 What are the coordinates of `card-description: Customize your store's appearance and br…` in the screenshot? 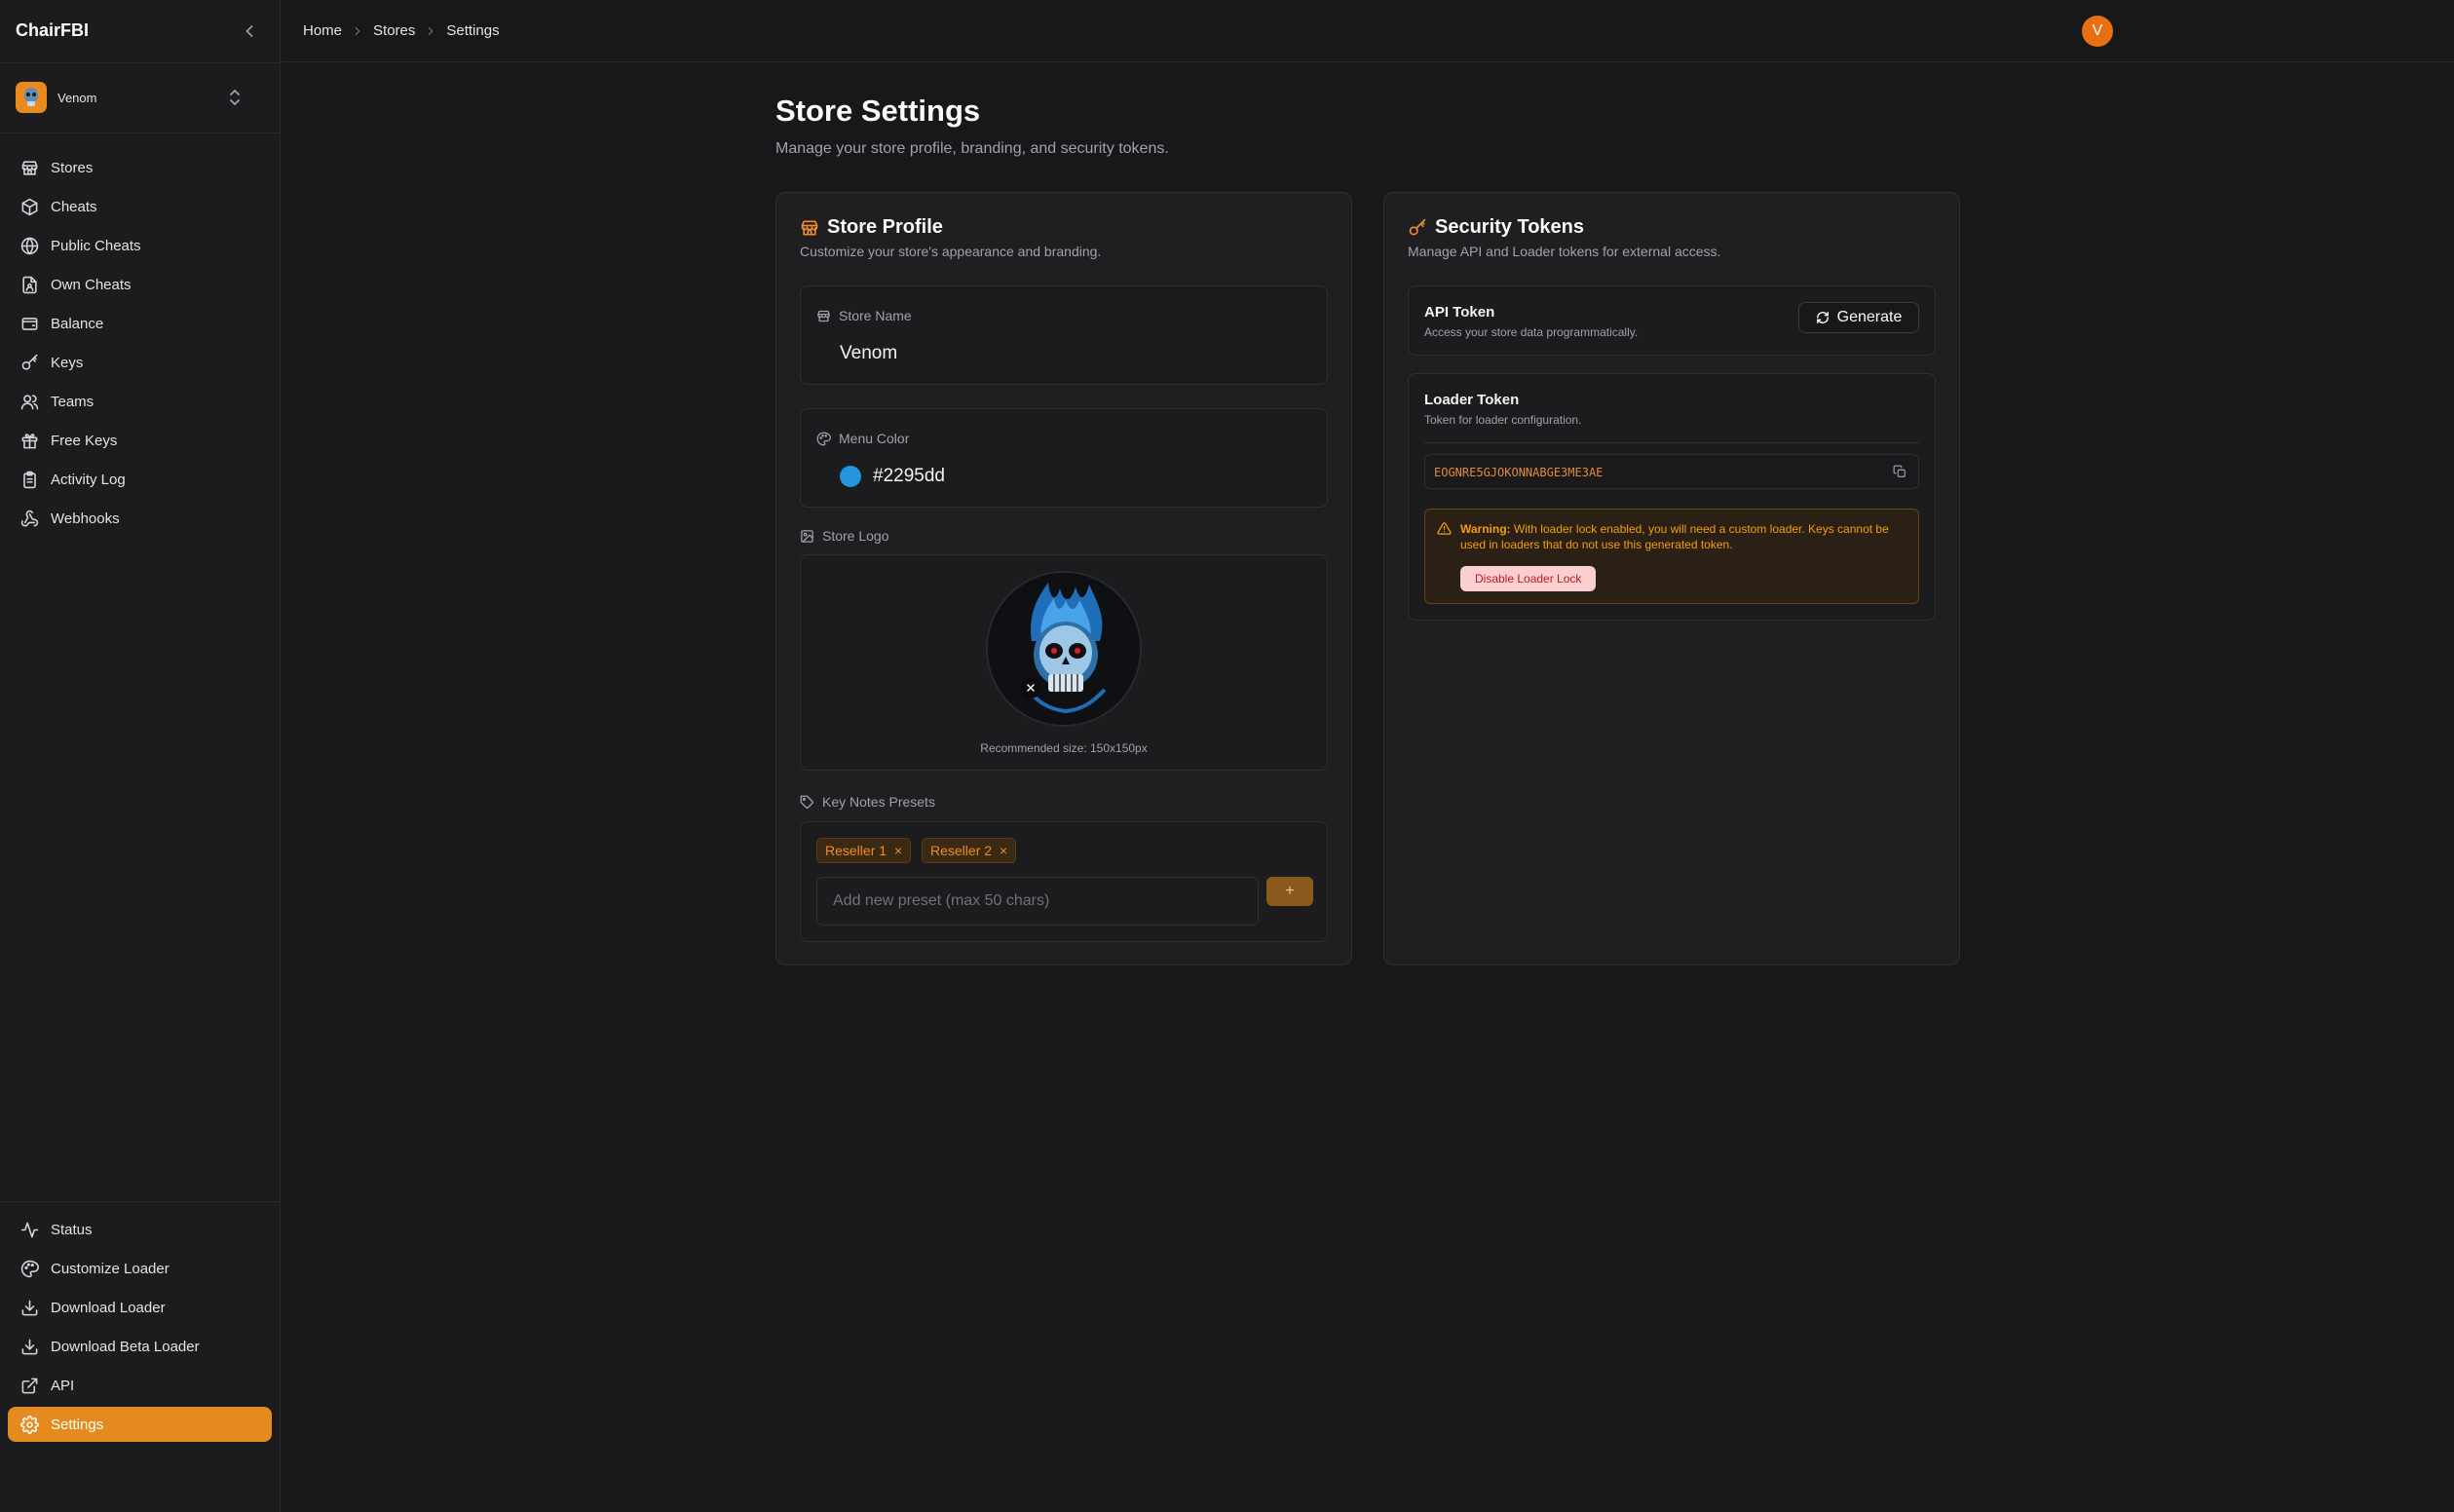 It's located at (951, 252).